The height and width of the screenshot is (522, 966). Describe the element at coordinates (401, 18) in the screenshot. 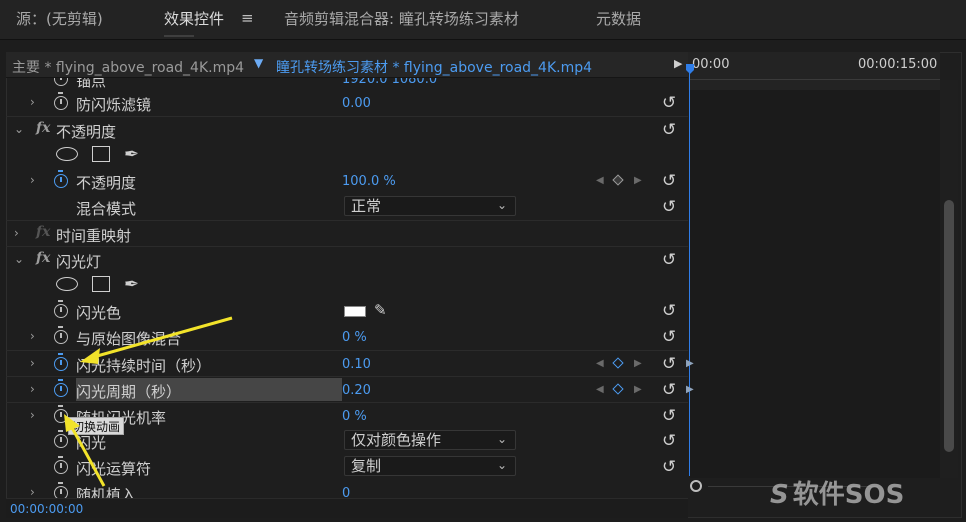

I see `tab-audio-clip-mixer: 音频剪辑混合器: 瞳孔转场练习素材` at that location.